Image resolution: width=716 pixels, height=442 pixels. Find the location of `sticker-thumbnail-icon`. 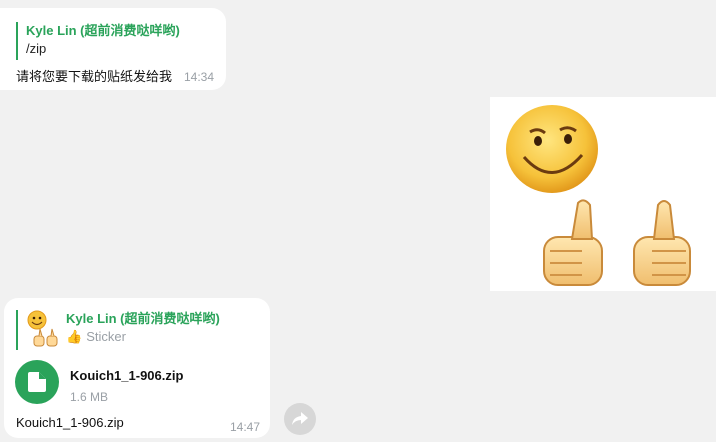

sticker-thumbnail-icon is located at coordinates (42, 328).